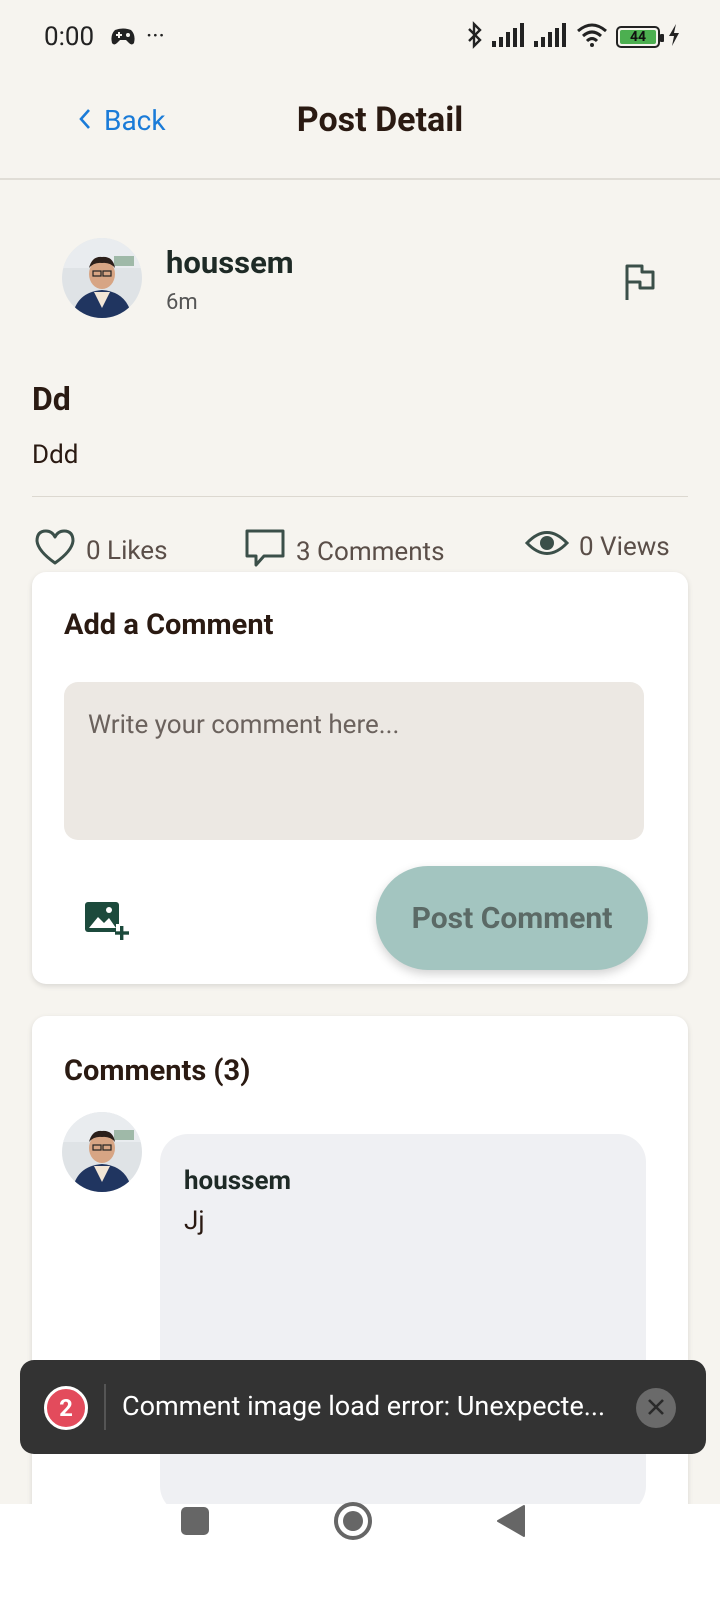  What do you see at coordinates (547, 546) in the screenshot?
I see `eye-icon` at bounding box center [547, 546].